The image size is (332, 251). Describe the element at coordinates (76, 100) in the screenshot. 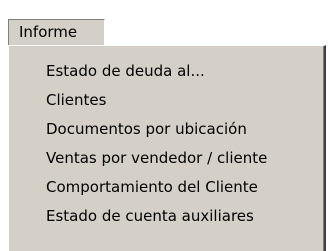

I see `menu-item-label: Clientes` at that location.